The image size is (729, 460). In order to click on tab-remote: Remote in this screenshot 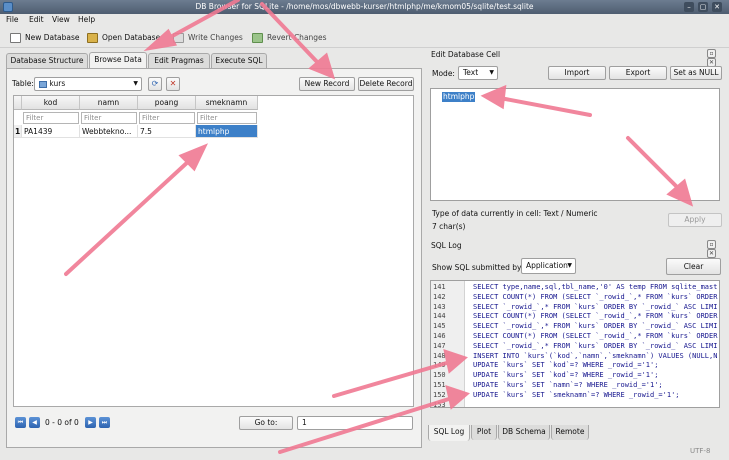, I will do `click(570, 432)`.